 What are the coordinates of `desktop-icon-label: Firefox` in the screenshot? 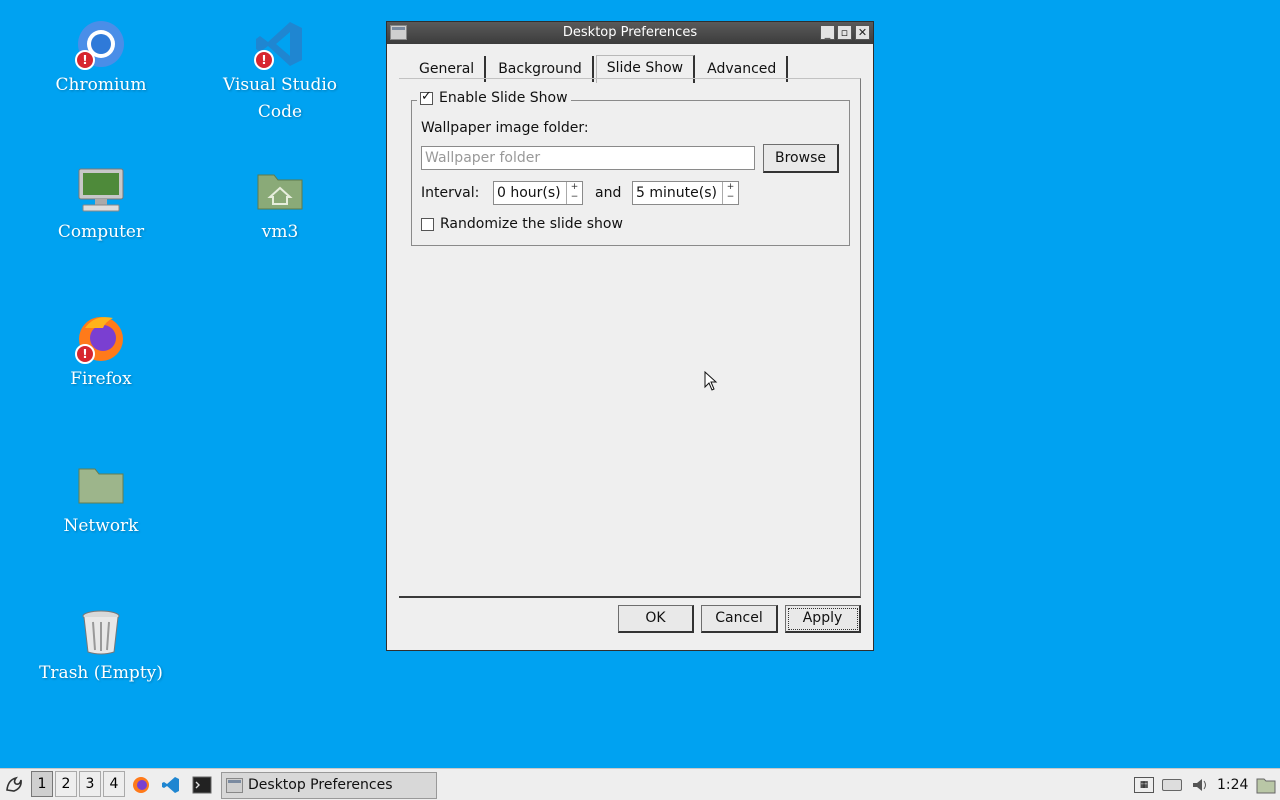 It's located at (101, 379).